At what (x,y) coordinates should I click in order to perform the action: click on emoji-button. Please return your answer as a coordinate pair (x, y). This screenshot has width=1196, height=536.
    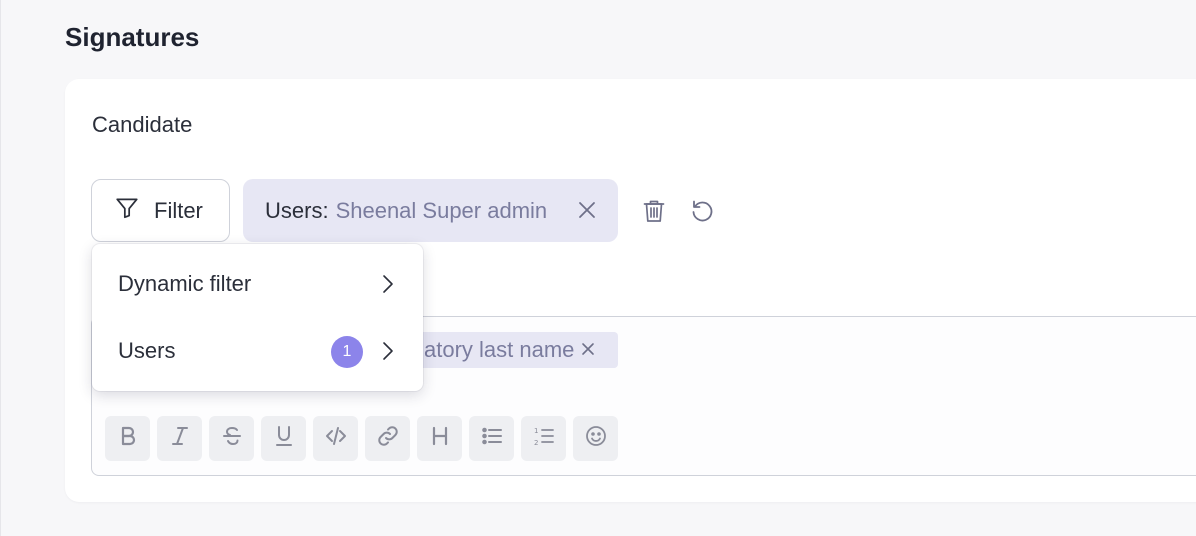
    Looking at the image, I should click on (595, 438).